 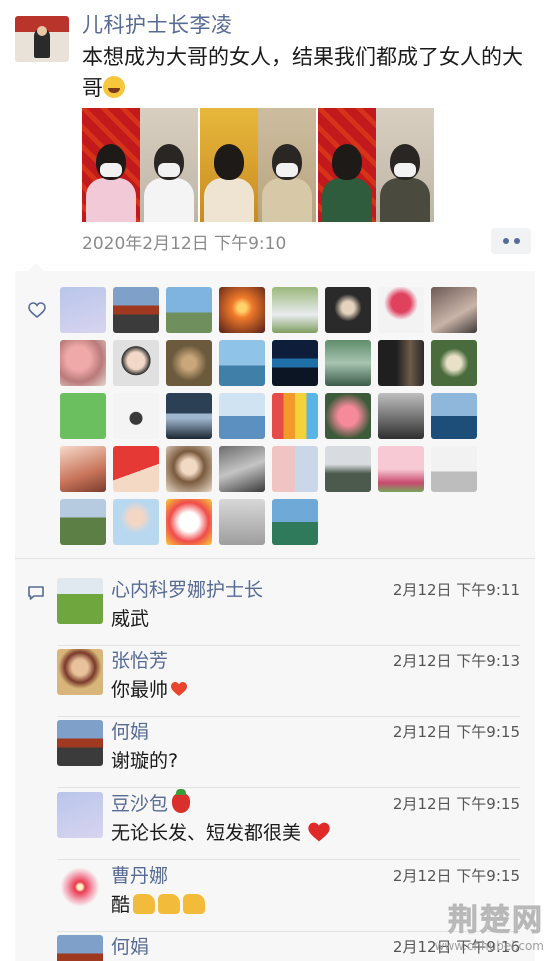 What do you see at coordinates (511, 241) in the screenshot?
I see `more-actions-button` at bounding box center [511, 241].